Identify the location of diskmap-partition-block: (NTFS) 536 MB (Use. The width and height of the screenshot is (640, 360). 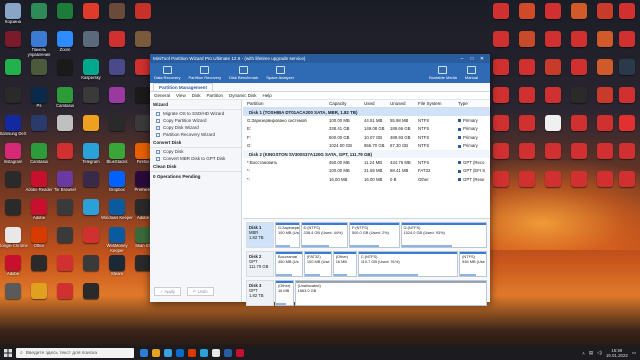
(473, 264).